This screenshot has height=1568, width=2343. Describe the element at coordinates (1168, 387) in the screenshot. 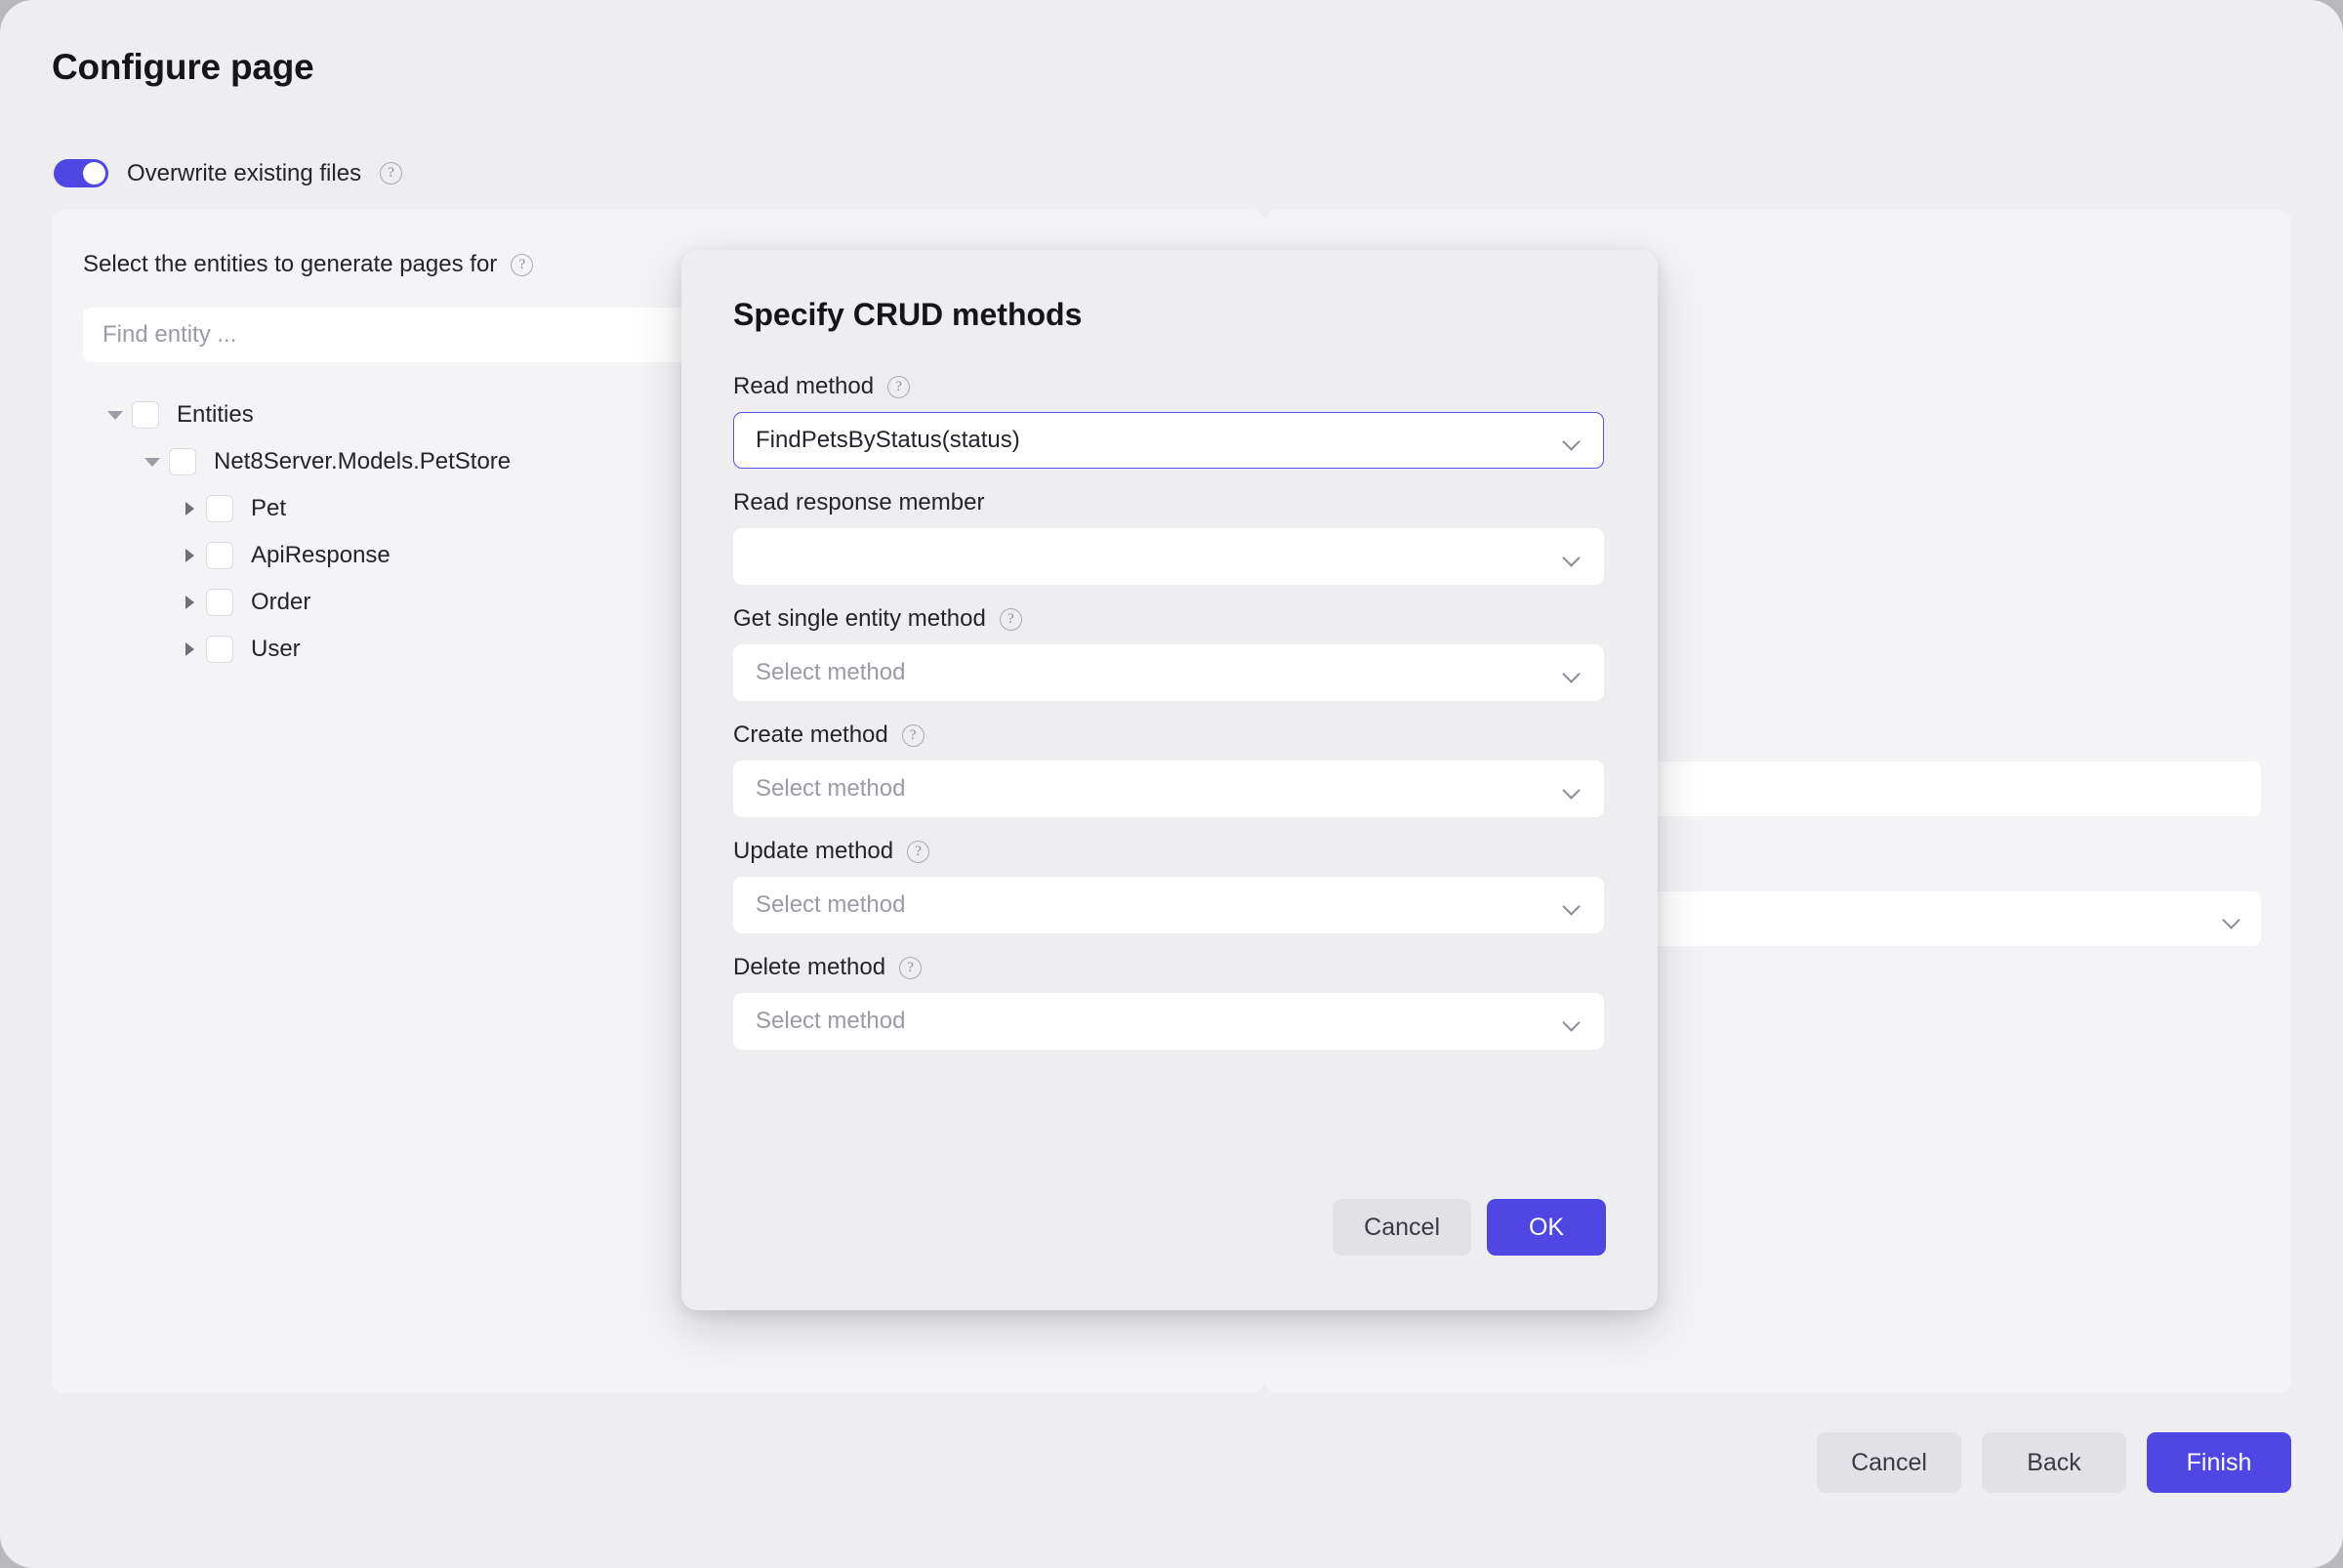

I see `dialog-field-label: Read method?` at that location.